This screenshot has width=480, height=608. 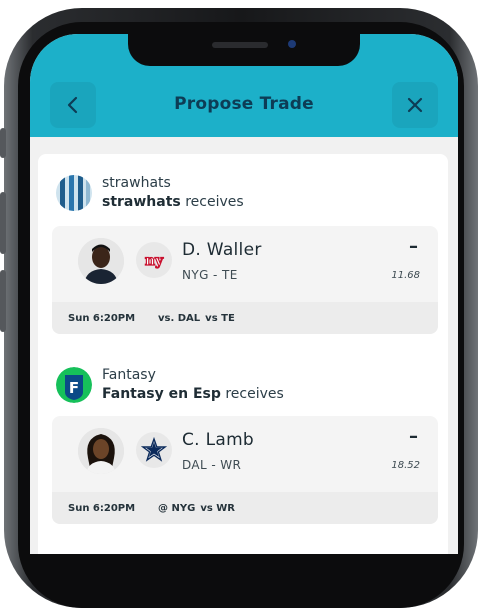 I want to click on opponent-rank: vs WR, so click(x=217, y=508).